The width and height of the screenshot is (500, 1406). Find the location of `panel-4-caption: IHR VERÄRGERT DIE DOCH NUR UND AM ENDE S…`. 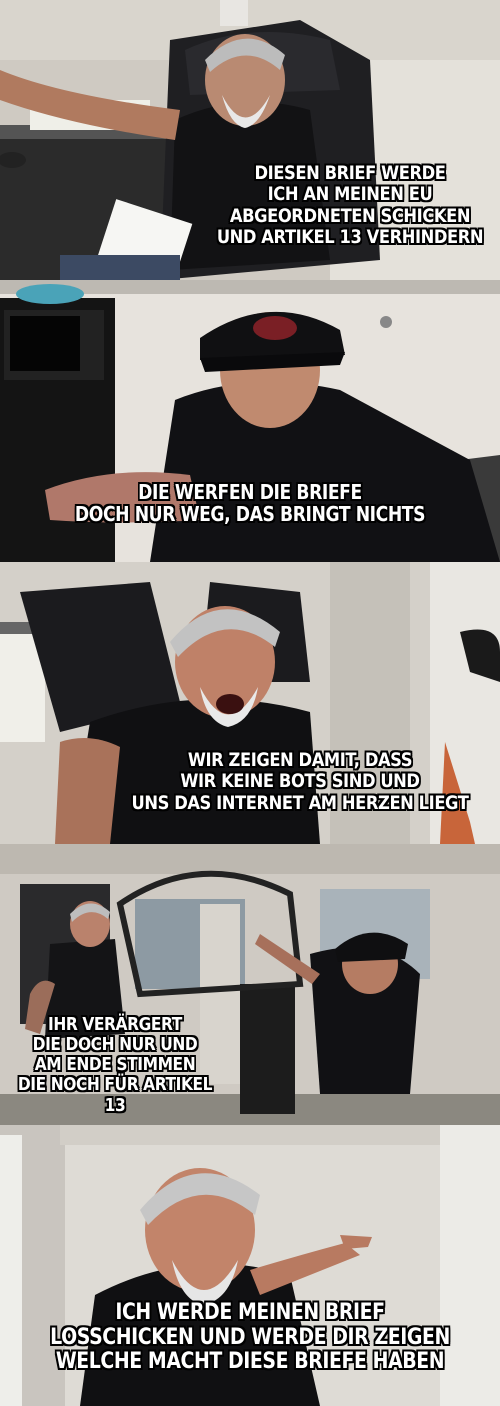

panel-4-caption: IHR VERÄRGERT DIE DOCH NUR UND AM ENDE S… is located at coordinates (115, 1065).